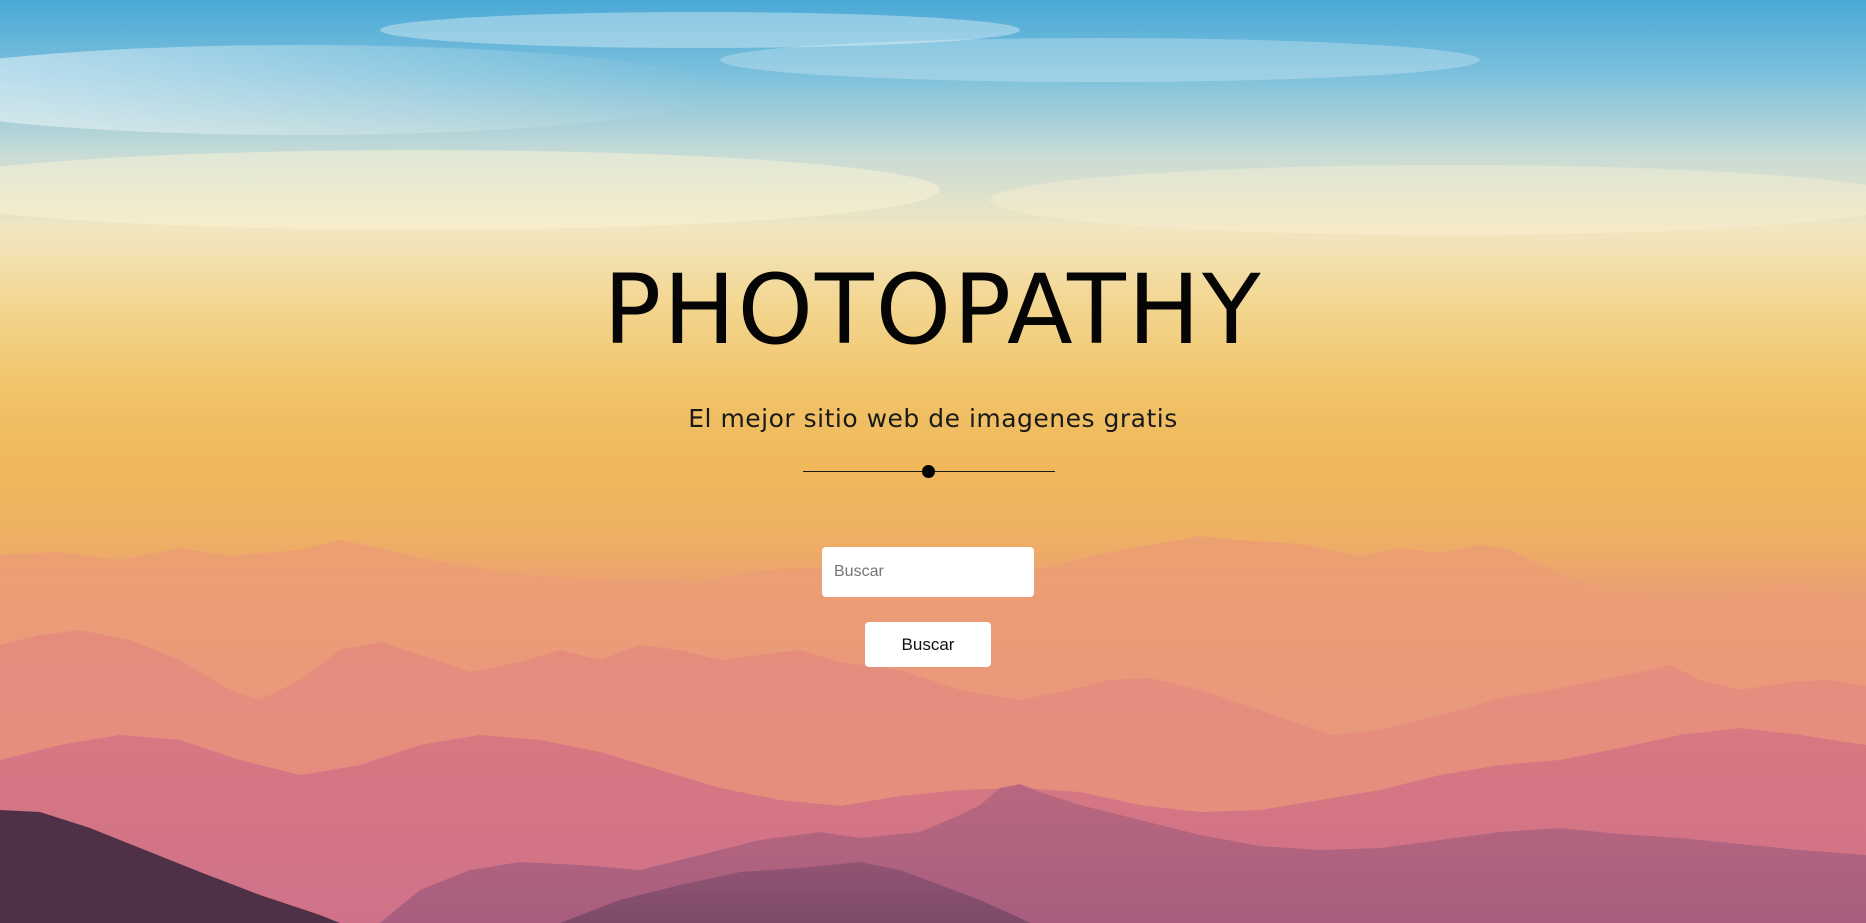  I want to click on search-input, so click(928, 572).